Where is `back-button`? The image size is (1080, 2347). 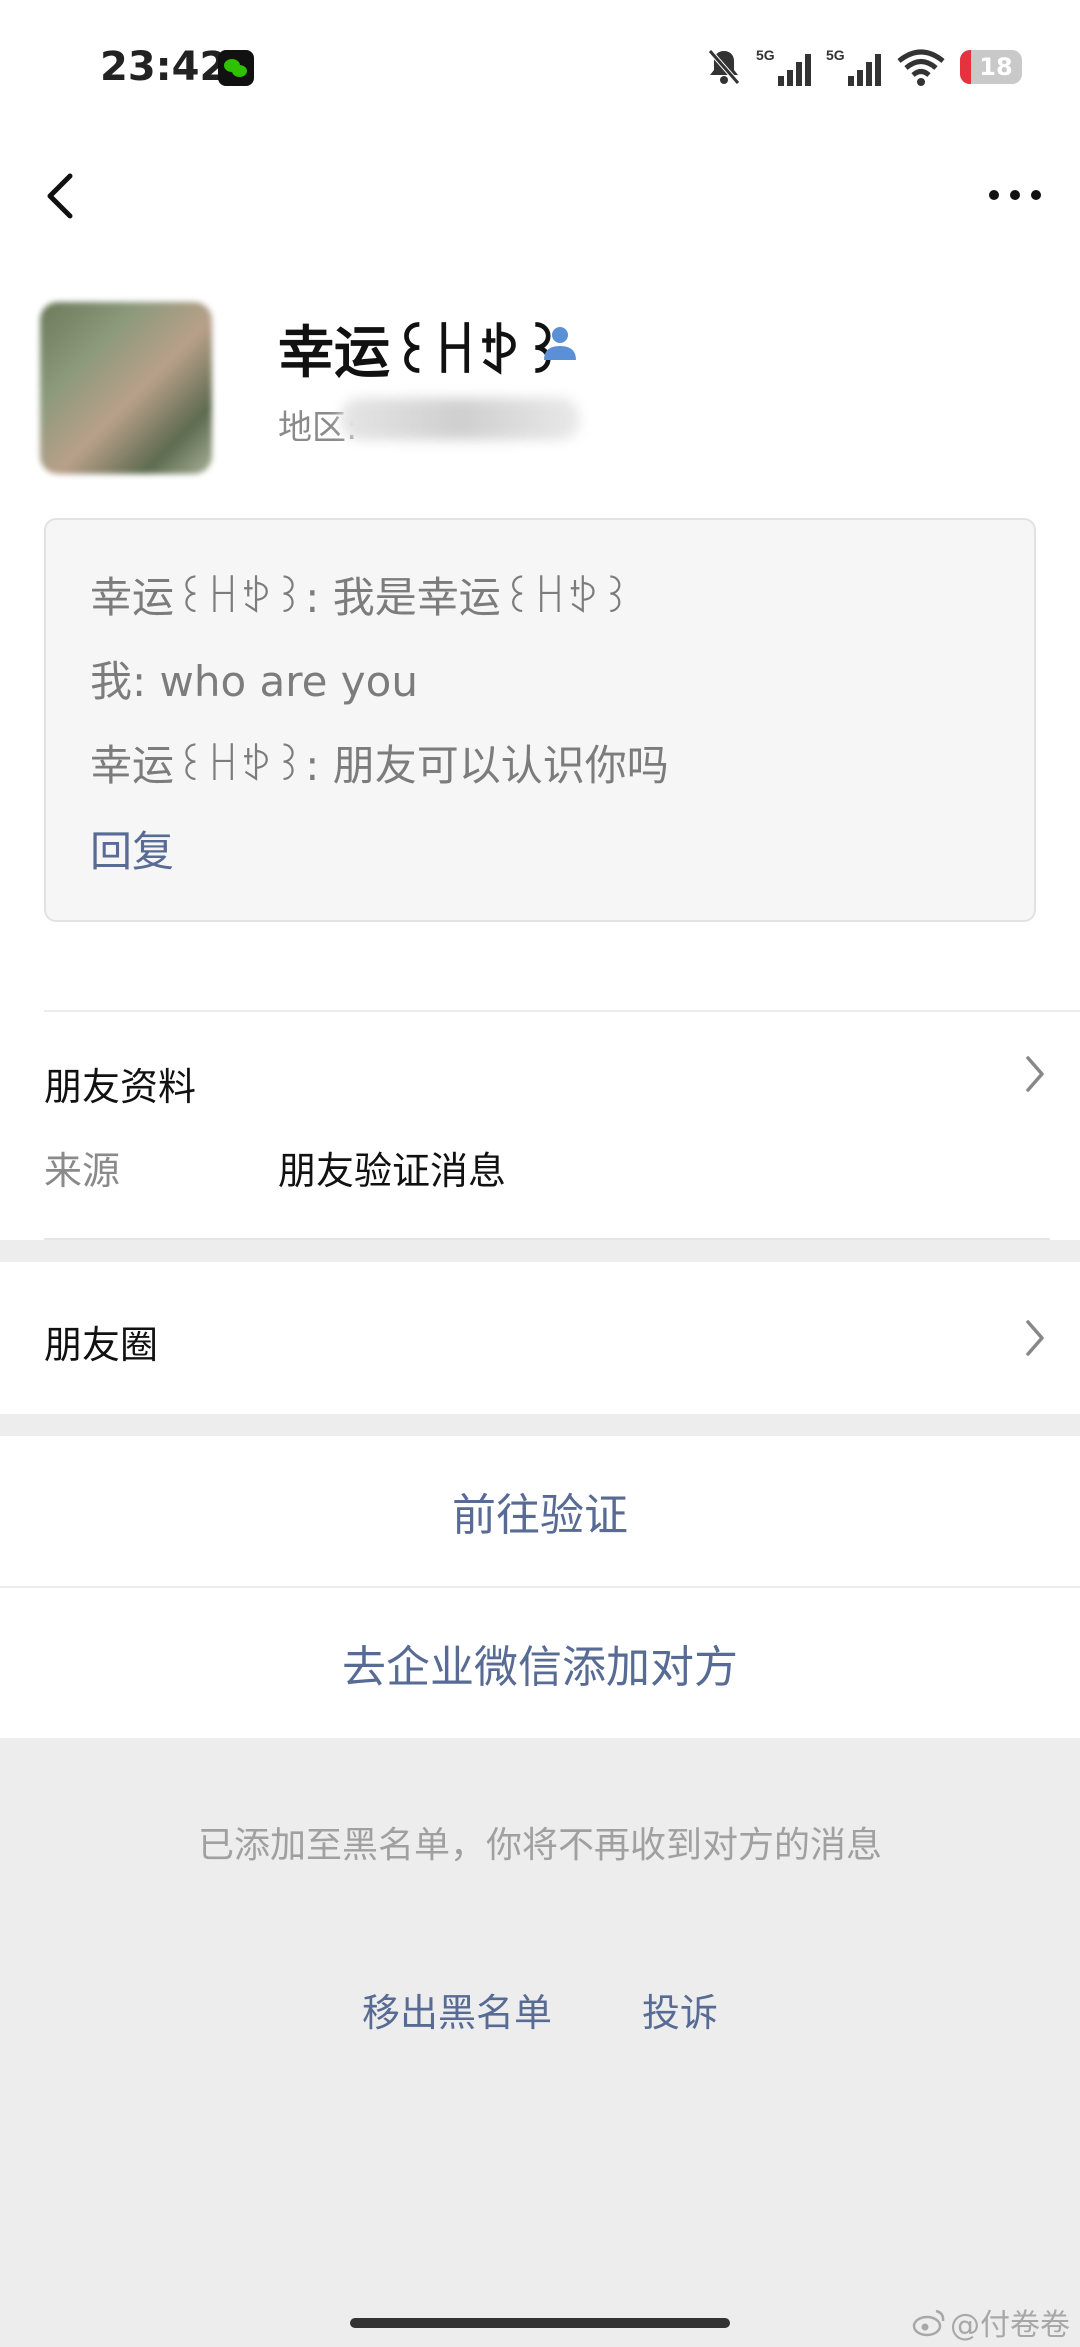 back-button is located at coordinates (60, 195).